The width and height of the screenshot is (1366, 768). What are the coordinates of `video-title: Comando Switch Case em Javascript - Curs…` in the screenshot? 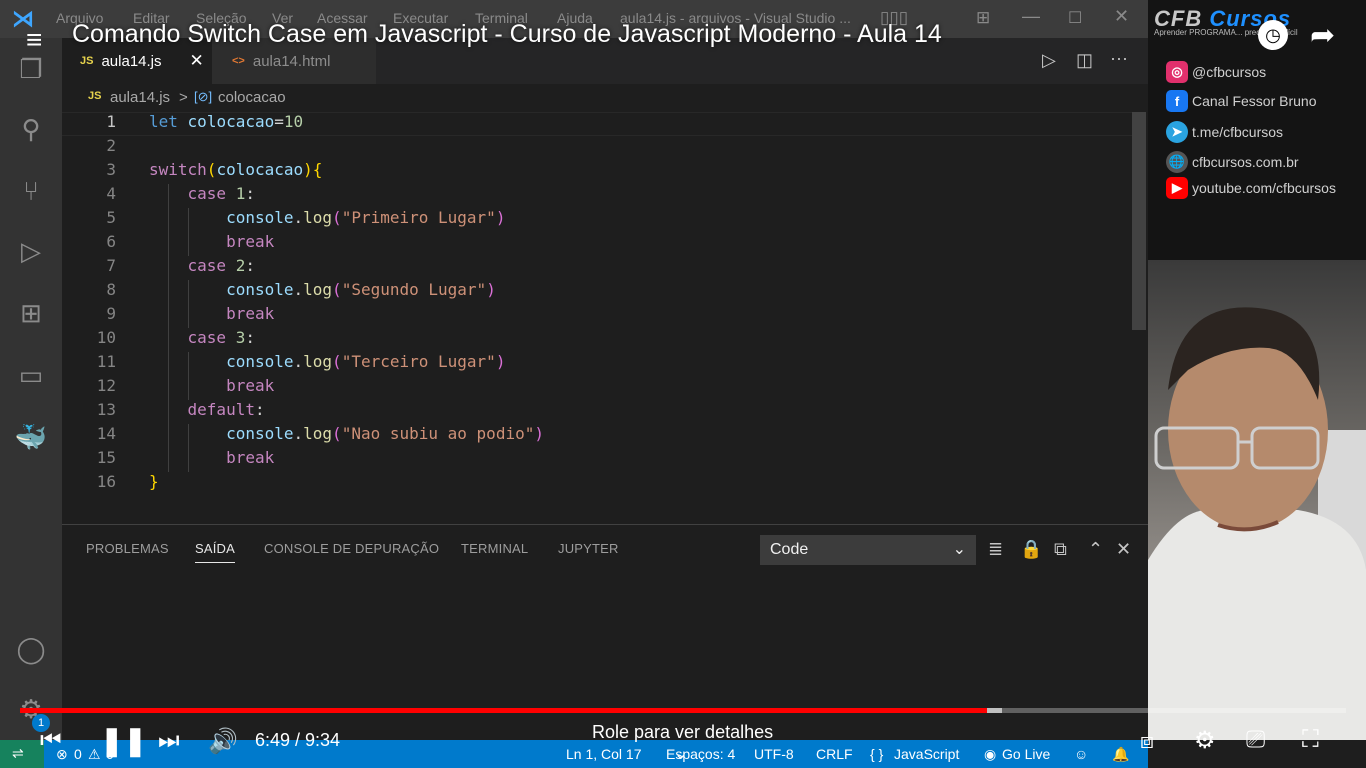 It's located at (507, 34).